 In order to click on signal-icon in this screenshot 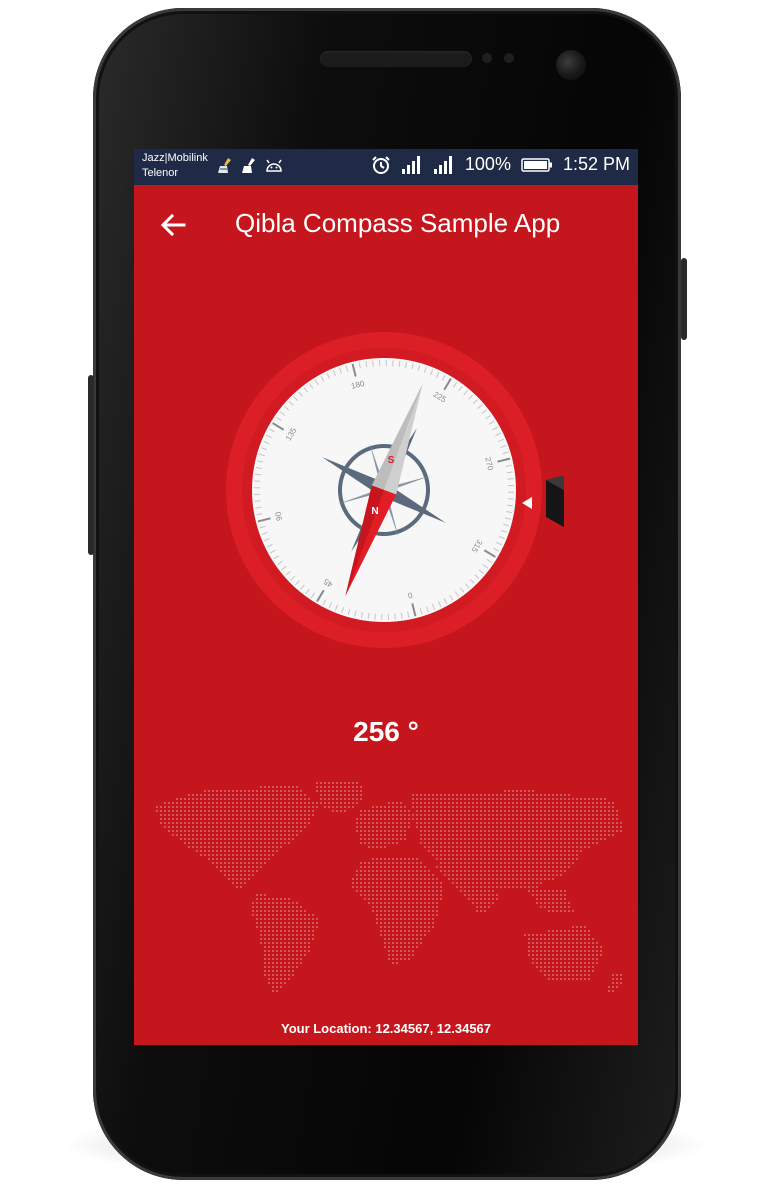, I will do `click(442, 164)`.